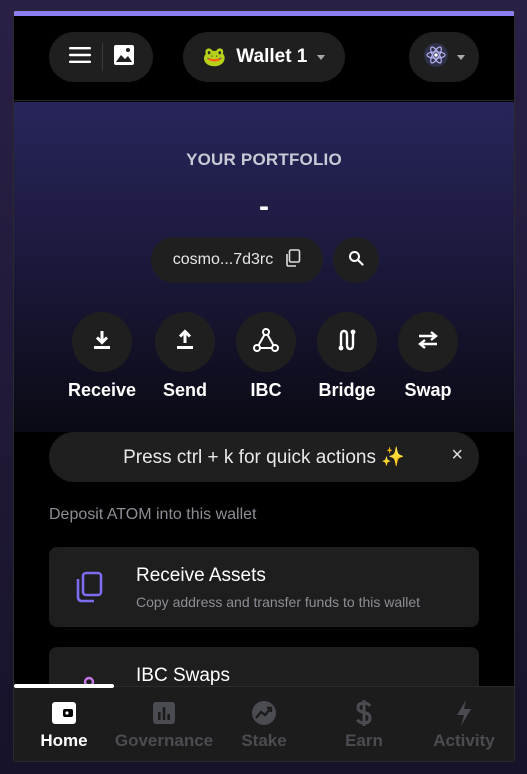 The width and height of the screenshot is (527, 774). I want to click on bridge-button: Bridge, so click(347, 356).